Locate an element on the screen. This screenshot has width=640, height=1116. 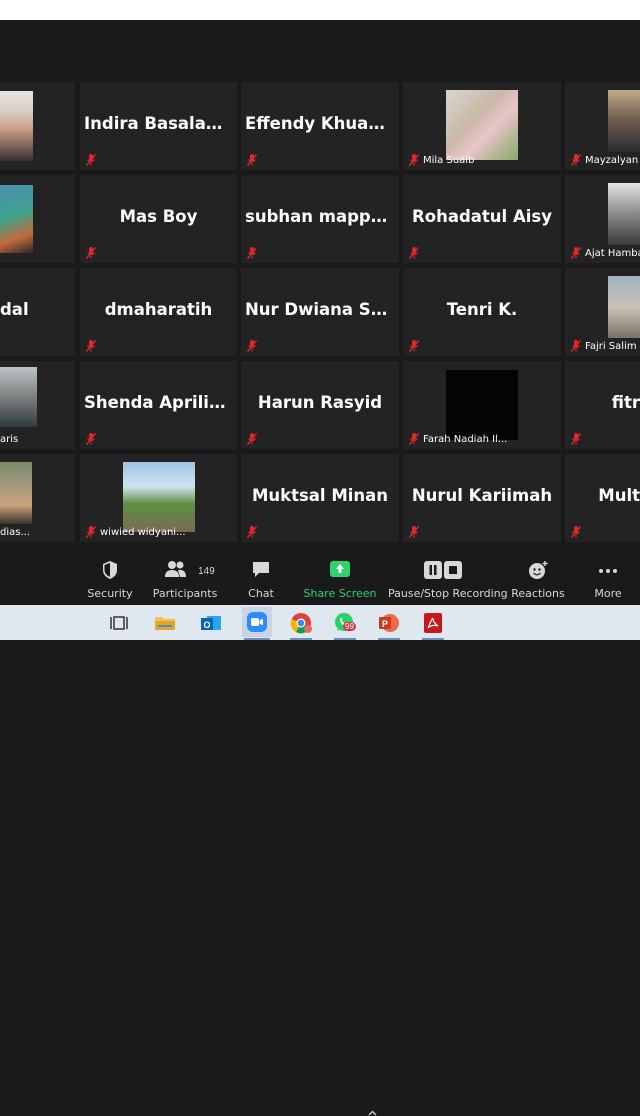
participant-tile: Effendy Khuandy is located at coordinates (320, 126).